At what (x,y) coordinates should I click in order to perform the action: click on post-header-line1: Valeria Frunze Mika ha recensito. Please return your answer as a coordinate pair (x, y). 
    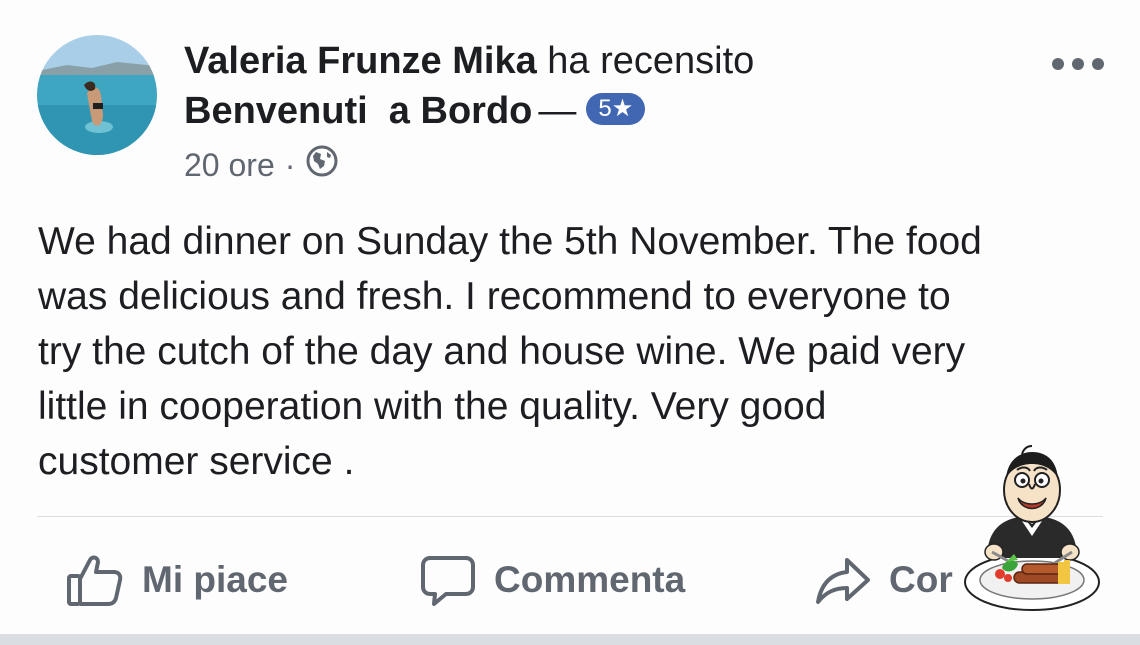
    Looking at the image, I should click on (599, 61).